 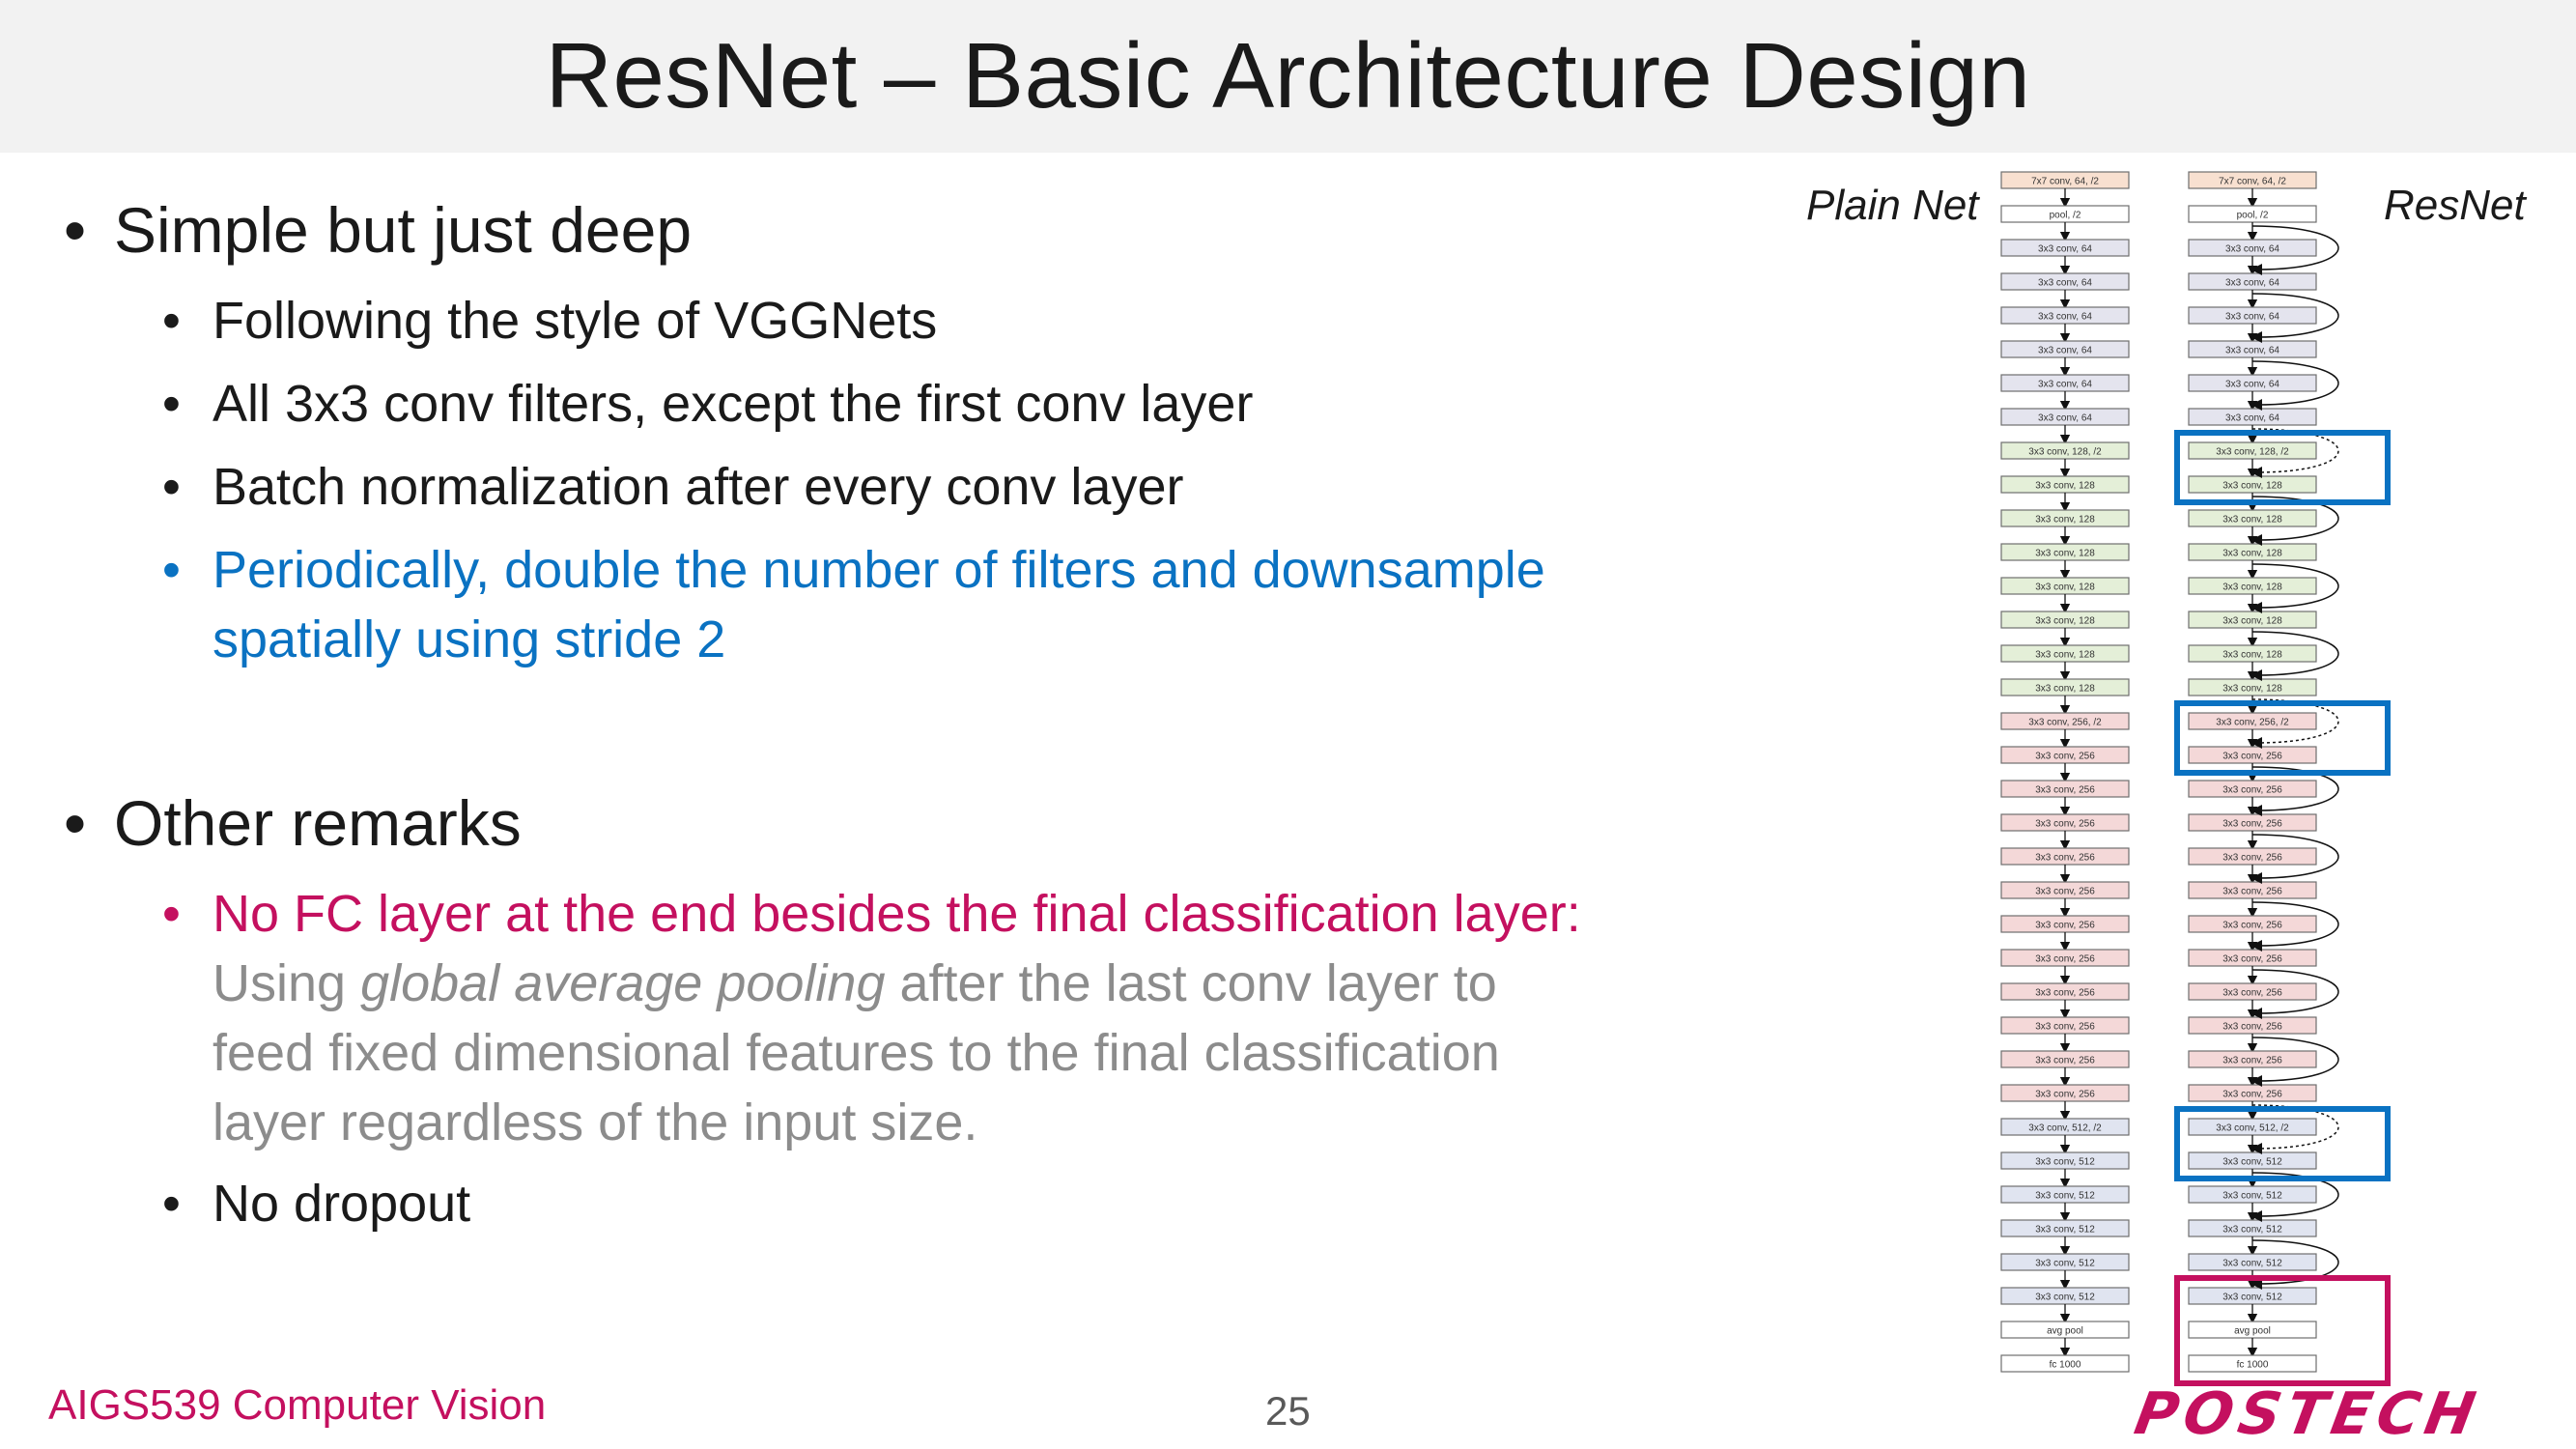 What do you see at coordinates (2252, 1331) in the screenshot?
I see `resnet-layer-label: avg pool` at bounding box center [2252, 1331].